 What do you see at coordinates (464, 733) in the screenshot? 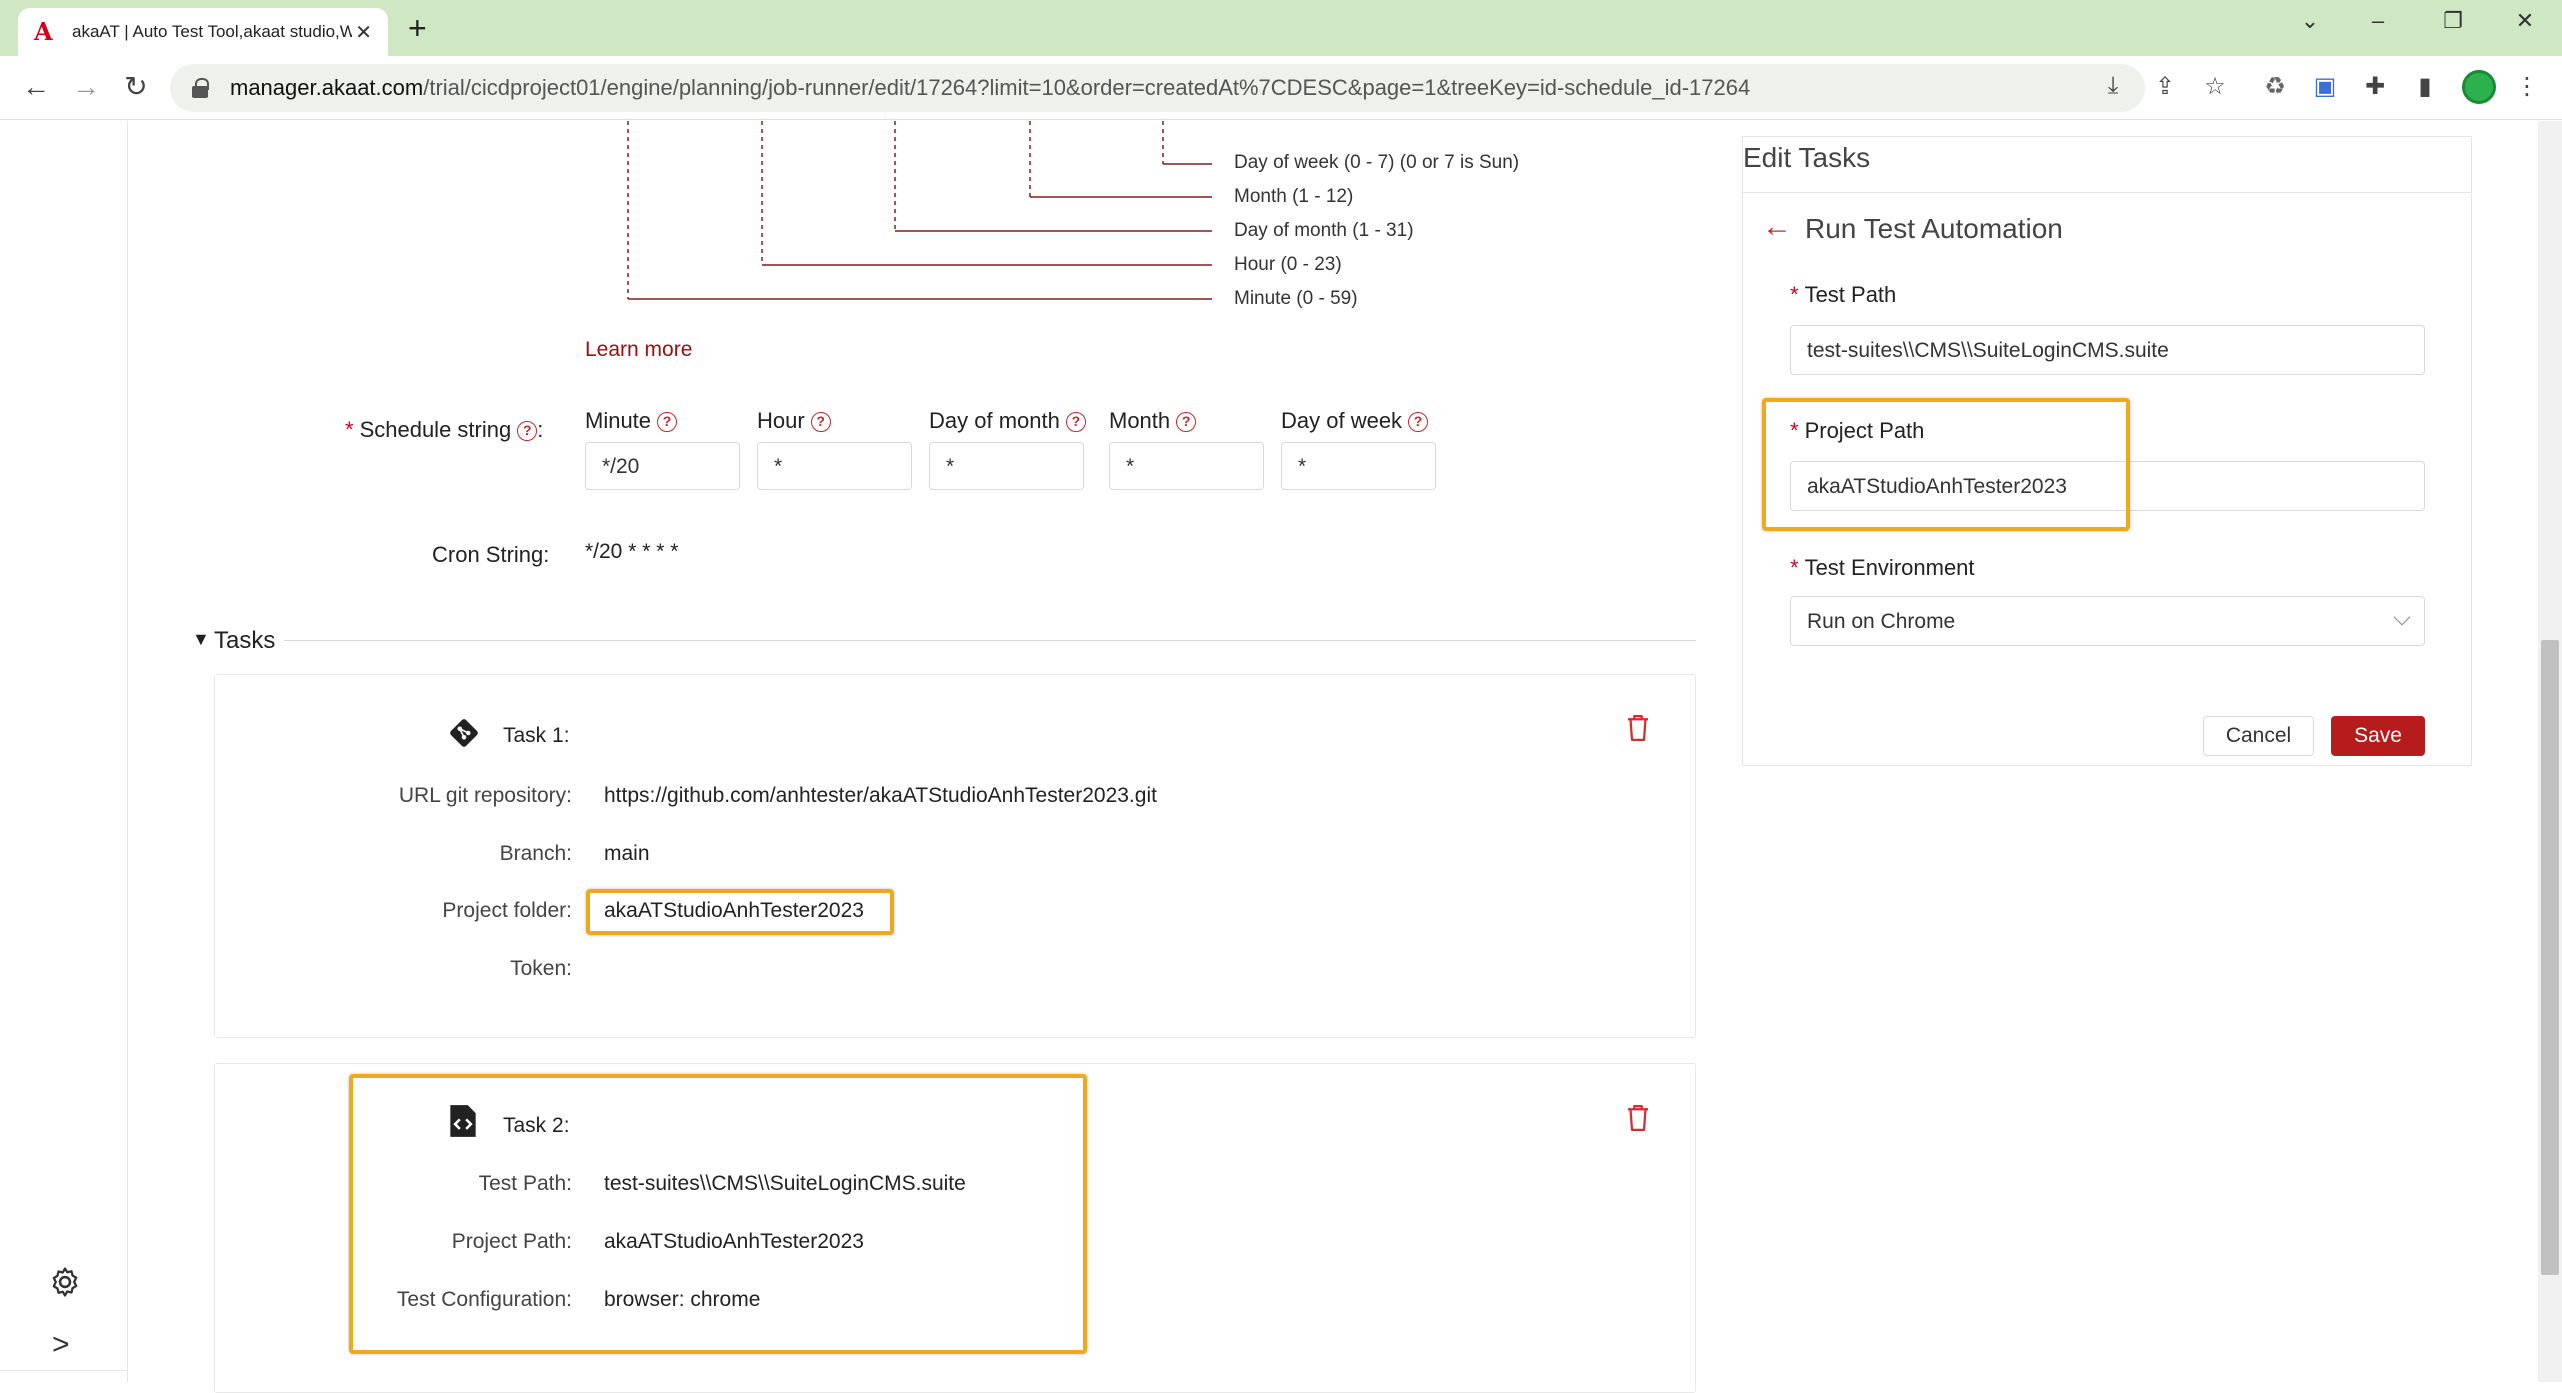
I see `git-icon` at bounding box center [464, 733].